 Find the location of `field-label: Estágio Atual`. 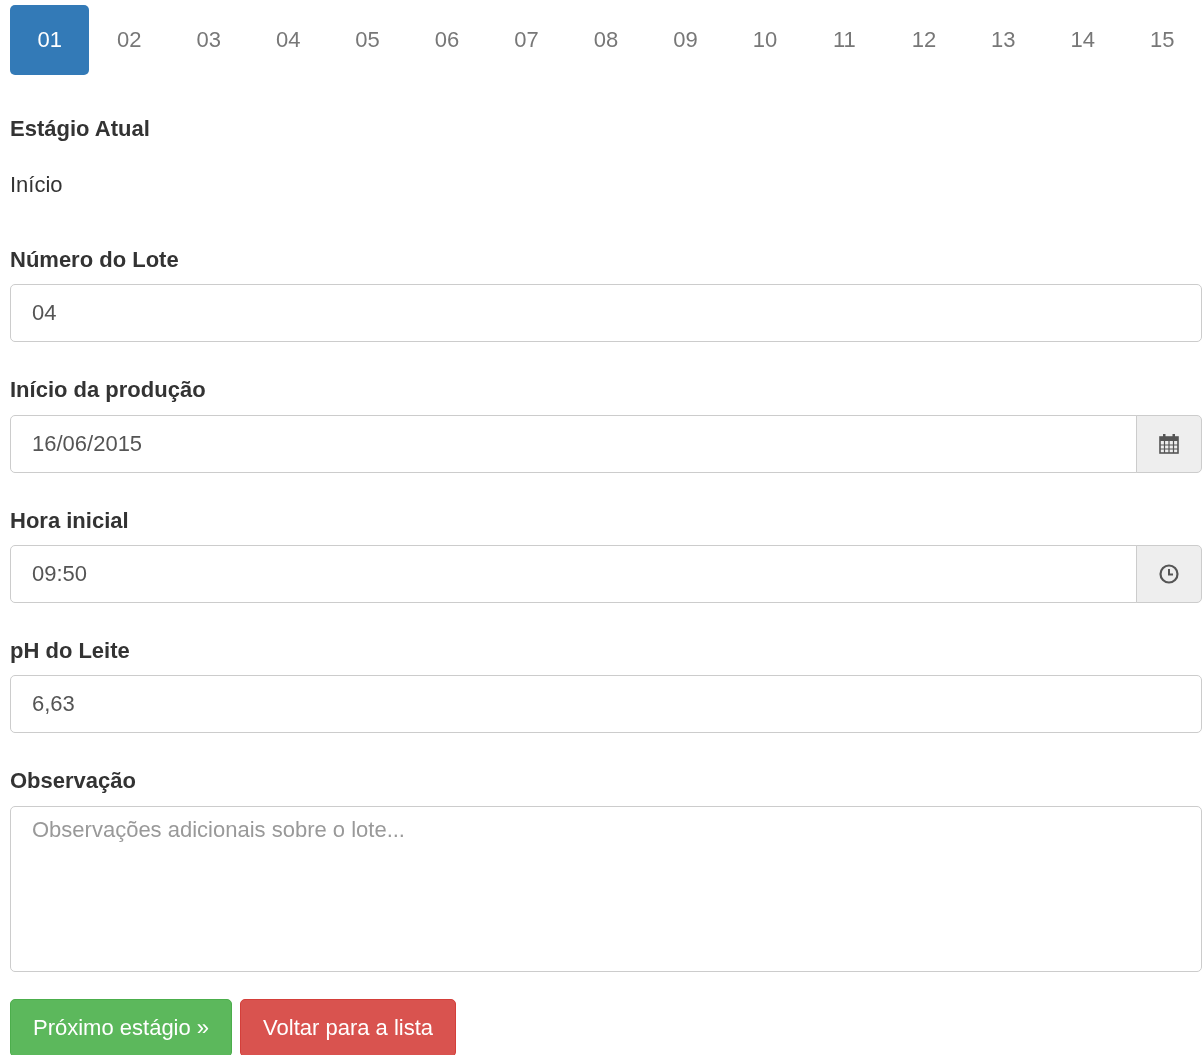

field-label: Estágio Atual is located at coordinates (80, 129).